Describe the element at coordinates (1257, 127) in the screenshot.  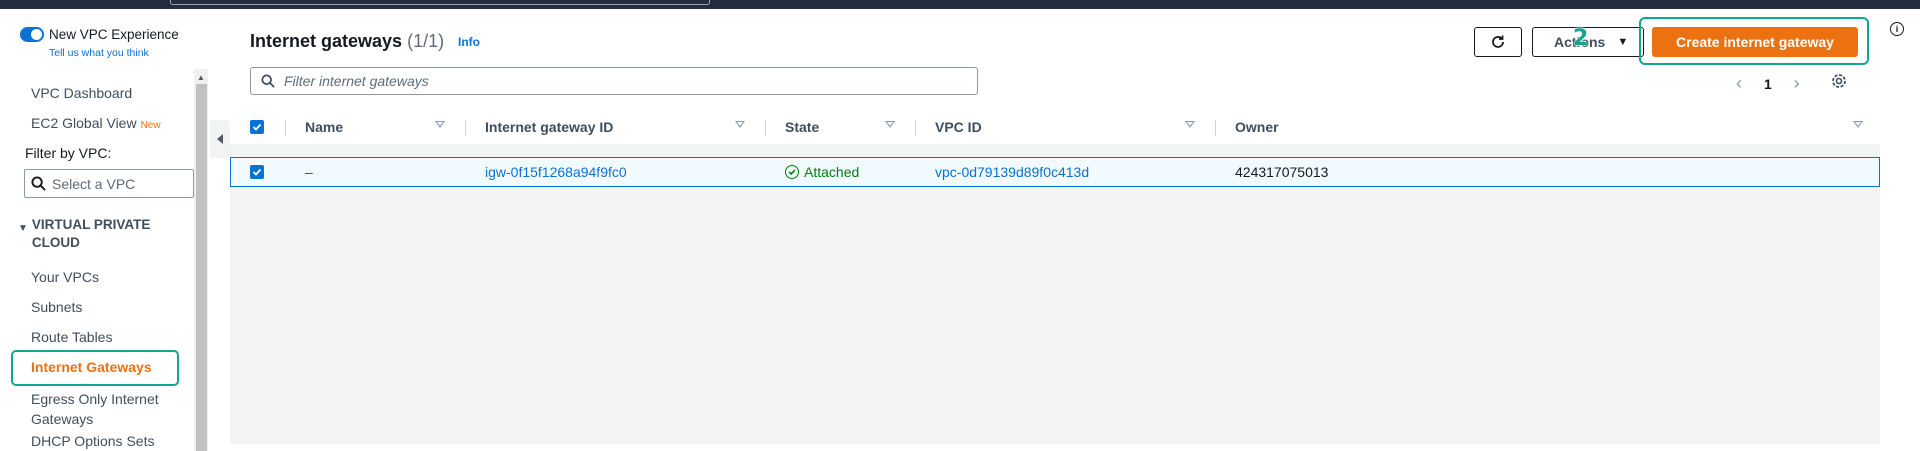
I see `column-header-owner: Owner` at that location.